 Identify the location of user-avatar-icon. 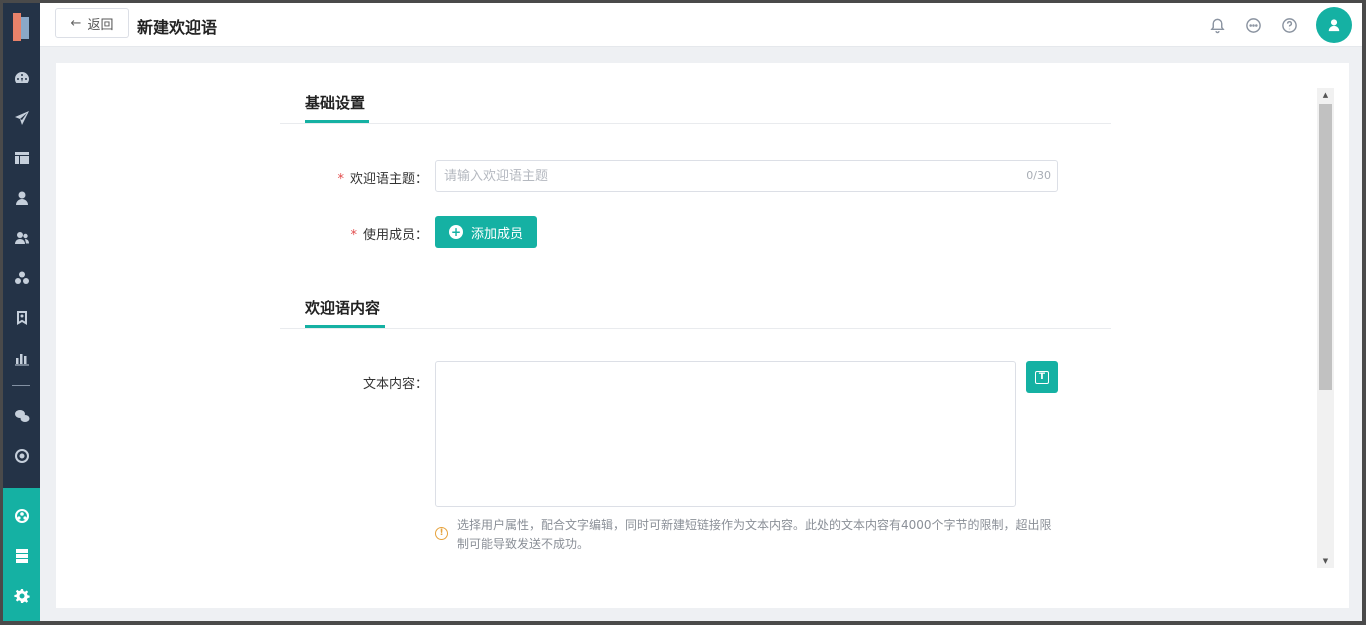
(1334, 25).